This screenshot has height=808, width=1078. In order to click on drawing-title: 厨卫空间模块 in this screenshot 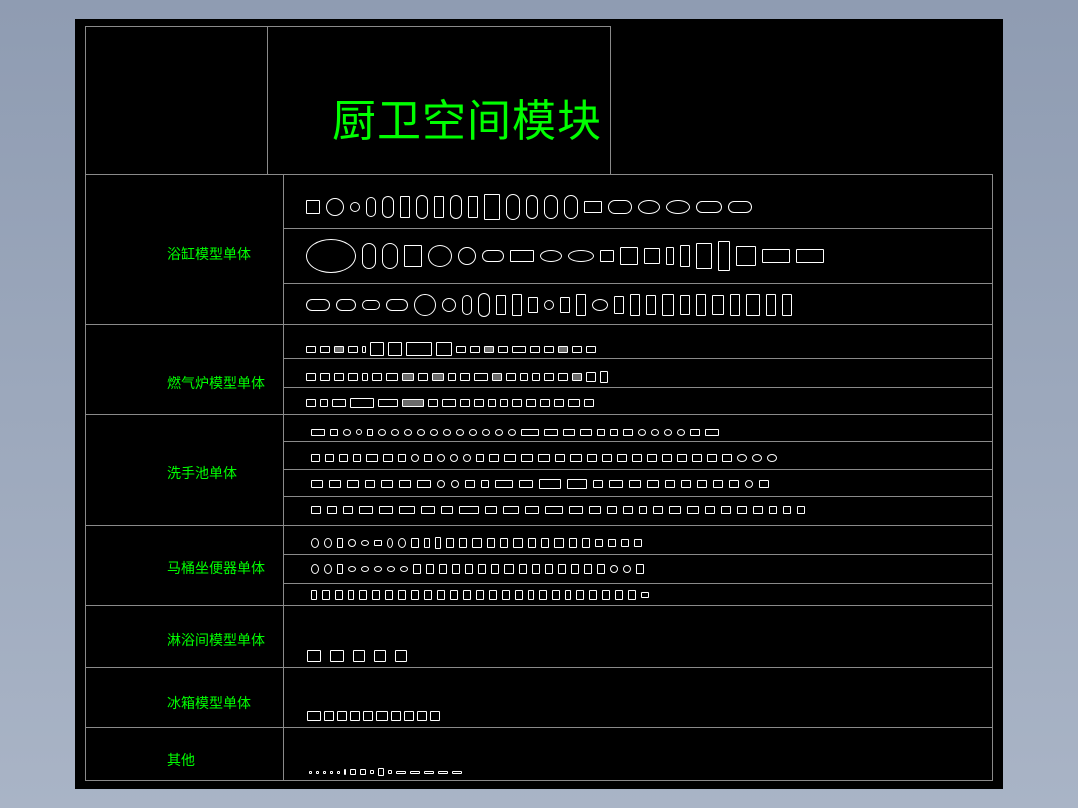, I will do `click(467, 121)`.